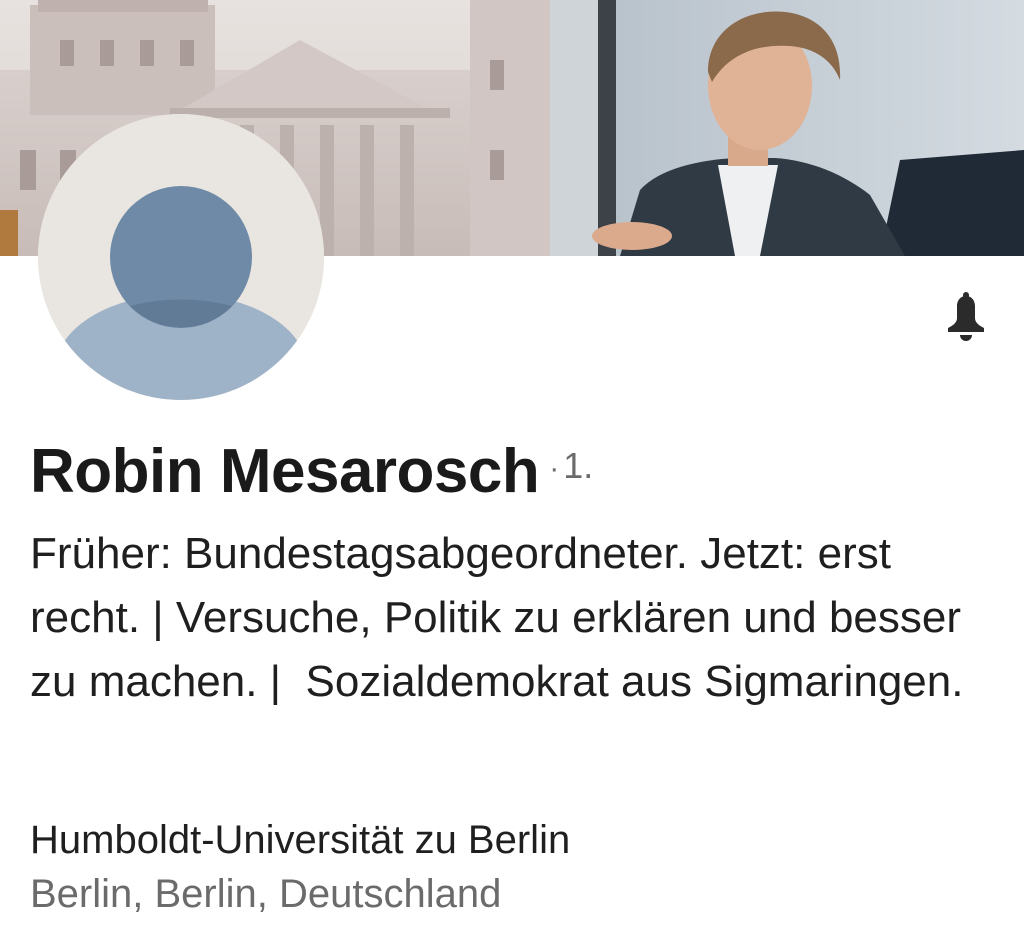  What do you see at coordinates (578, 465) in the screenshot?
I see `connection-degree: 1.` at bounding box center [578, 465].